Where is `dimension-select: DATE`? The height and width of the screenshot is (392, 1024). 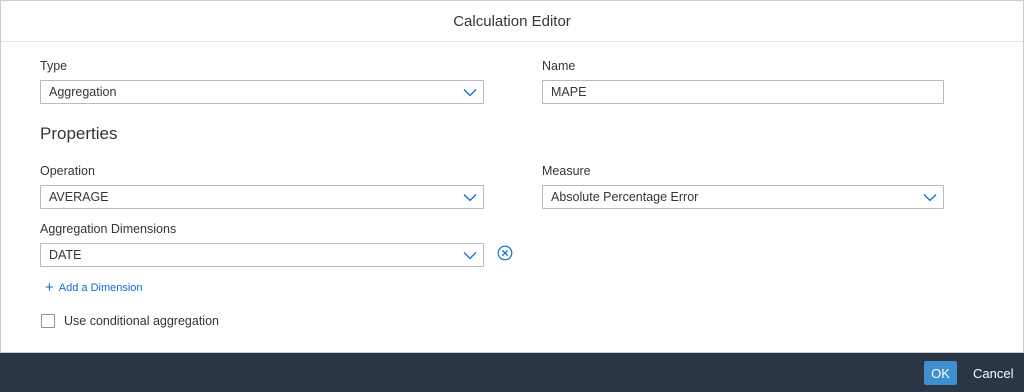
dimension-select: DATE is located at coordinates (262, 255).